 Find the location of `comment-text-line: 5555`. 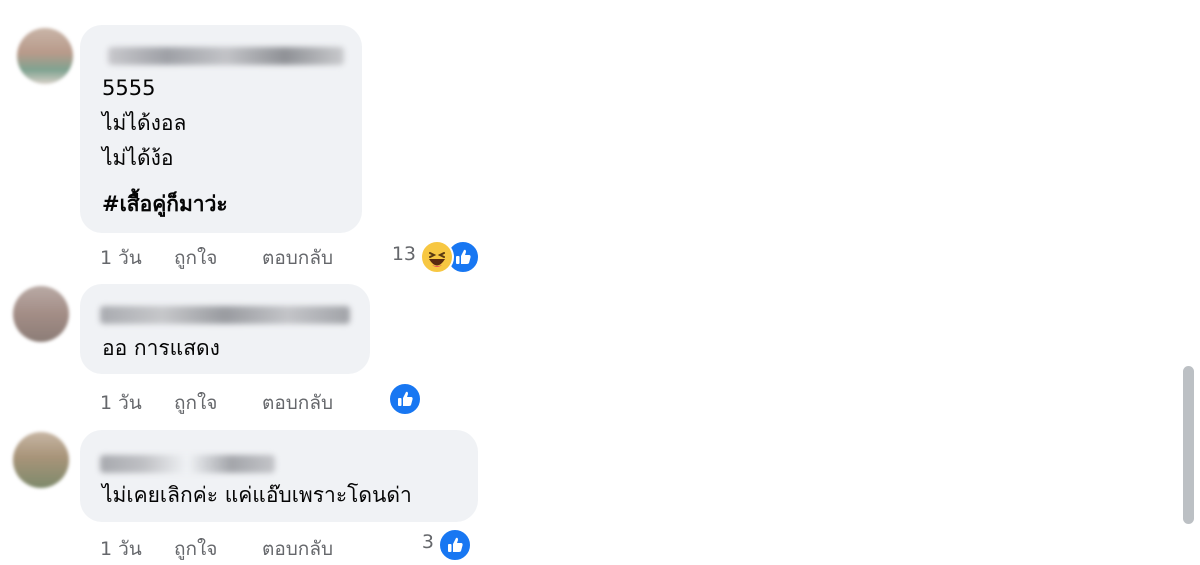

comment-text-line: 5555 is located at coordinates (129, 88).